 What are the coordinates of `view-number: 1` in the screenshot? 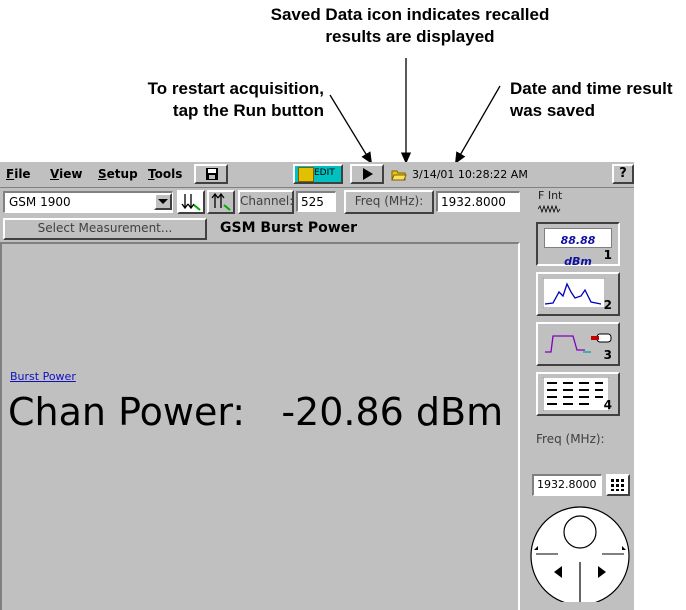 It's located at (607, 255).